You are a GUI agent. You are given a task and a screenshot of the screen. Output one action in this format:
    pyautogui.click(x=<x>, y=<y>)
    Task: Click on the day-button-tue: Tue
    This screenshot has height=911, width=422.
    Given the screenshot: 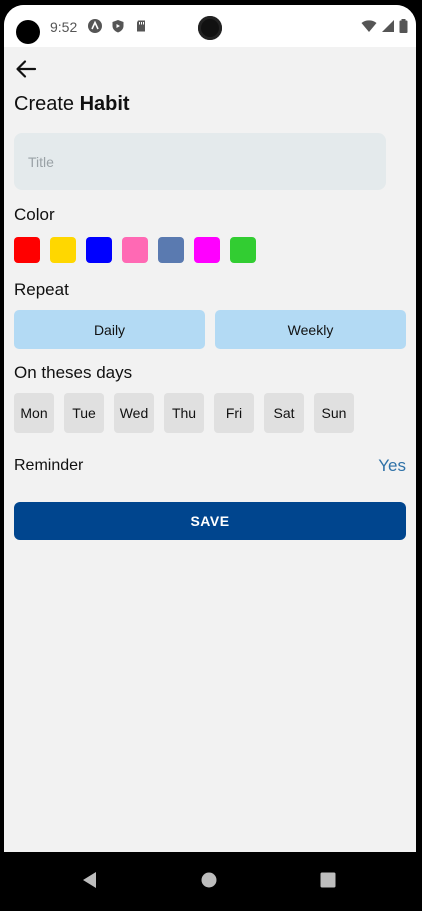 What is the action you would take?
    pyautogui.click(x=84, y=413)
    